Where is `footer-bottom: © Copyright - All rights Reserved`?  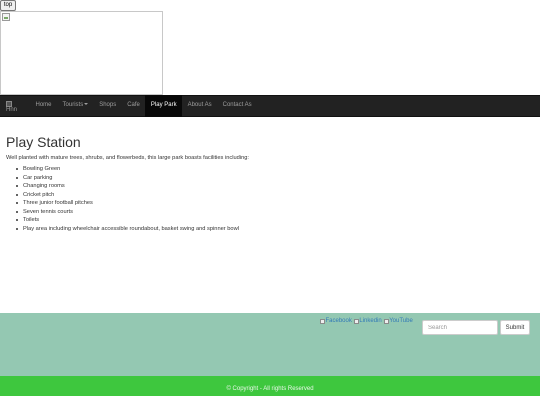
footer-bottom: © Copyright - All rights Reserved is located at coordinates (270, 386).